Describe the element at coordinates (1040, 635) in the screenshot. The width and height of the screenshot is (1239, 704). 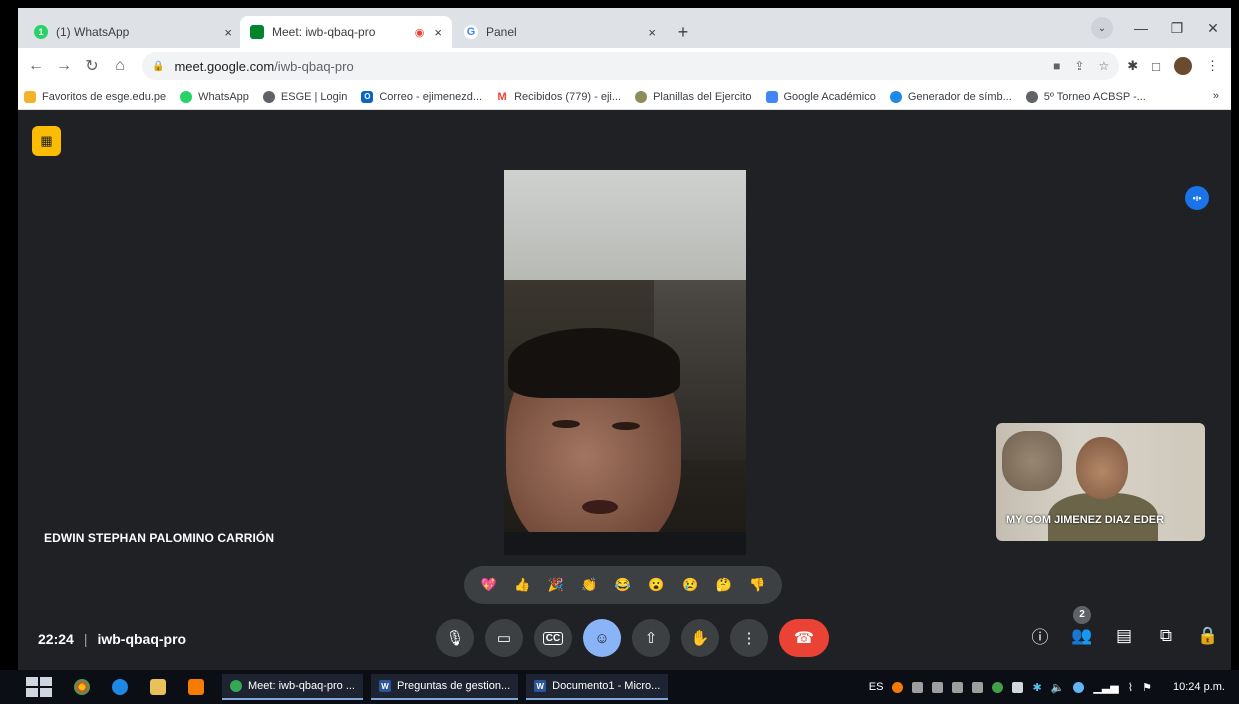
I see `meeting-details-icon: ⓘ` at that location.